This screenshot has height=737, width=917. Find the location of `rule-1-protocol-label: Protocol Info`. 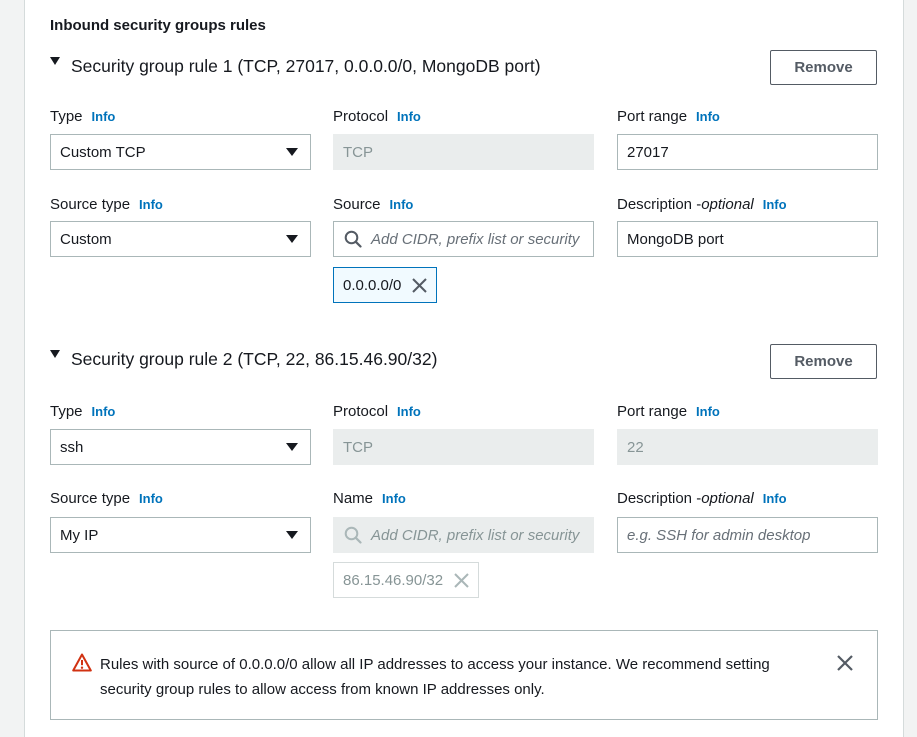

rule-1-protocol-label: Protocol Info is located at coordinates (377, 116).